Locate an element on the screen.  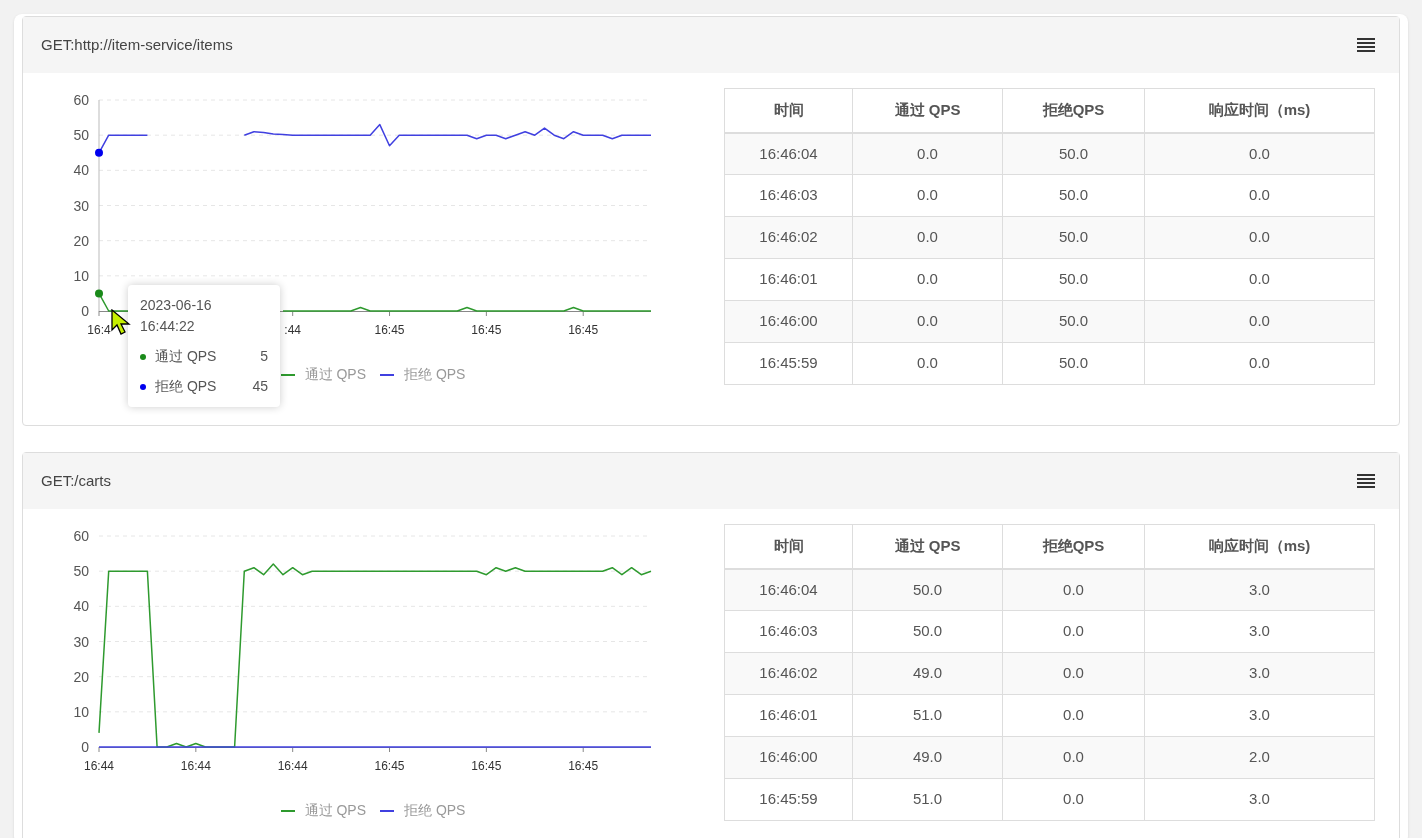
panel-title: GET:/carts is located at coordinates (76, 480).